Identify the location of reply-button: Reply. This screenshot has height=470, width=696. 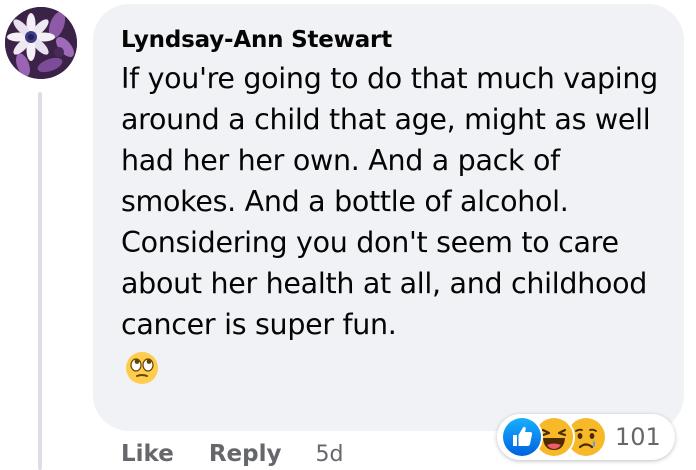
(245, 454).